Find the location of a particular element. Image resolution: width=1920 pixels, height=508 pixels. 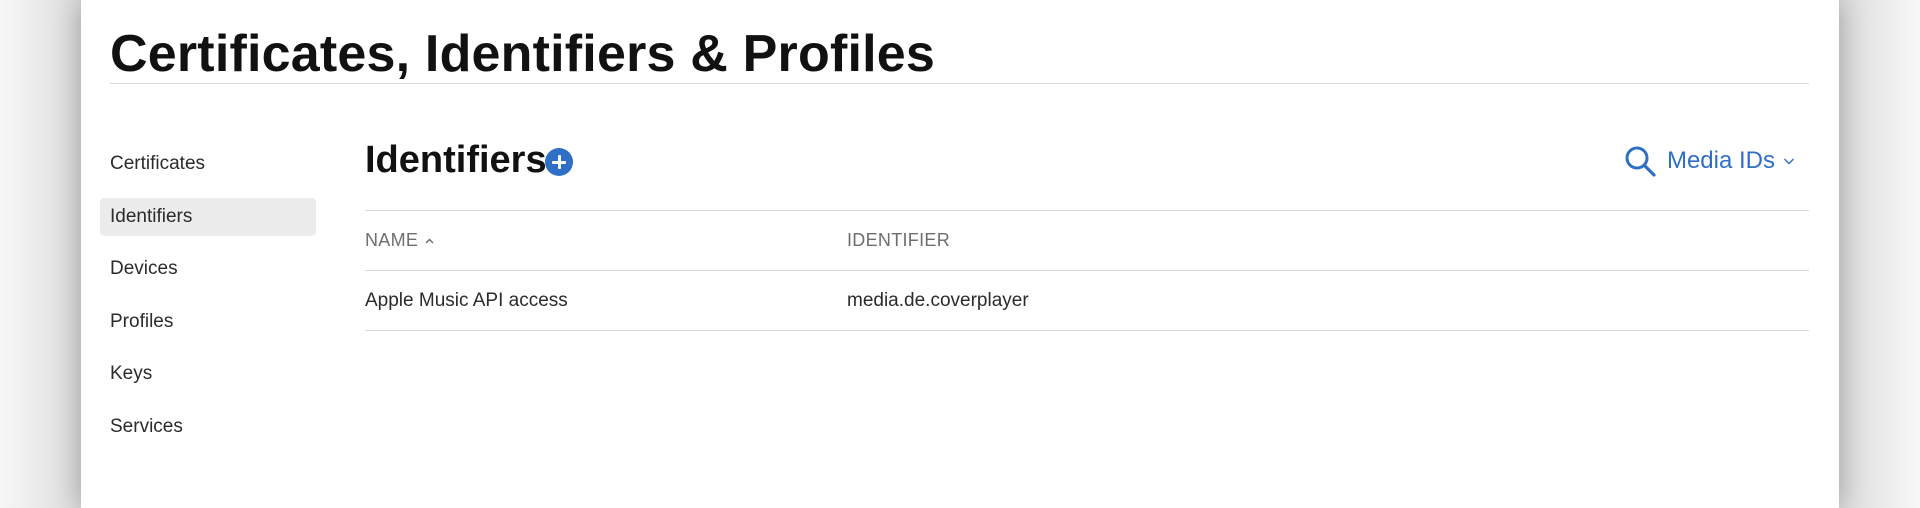

row-identifier-cell: media.de.coverplayer is located at coordinates (938, 300).